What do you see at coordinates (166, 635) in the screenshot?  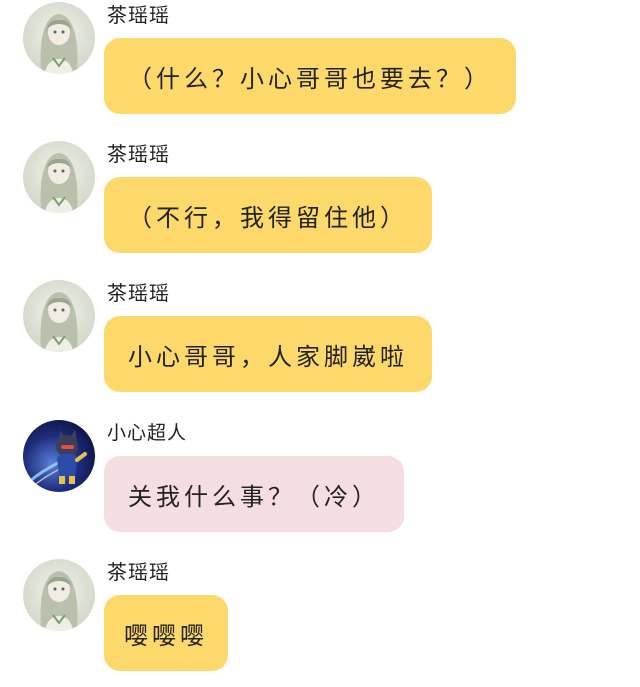 I see `message-text: 嘤嘤嘤` at bounding box center [166, 635].